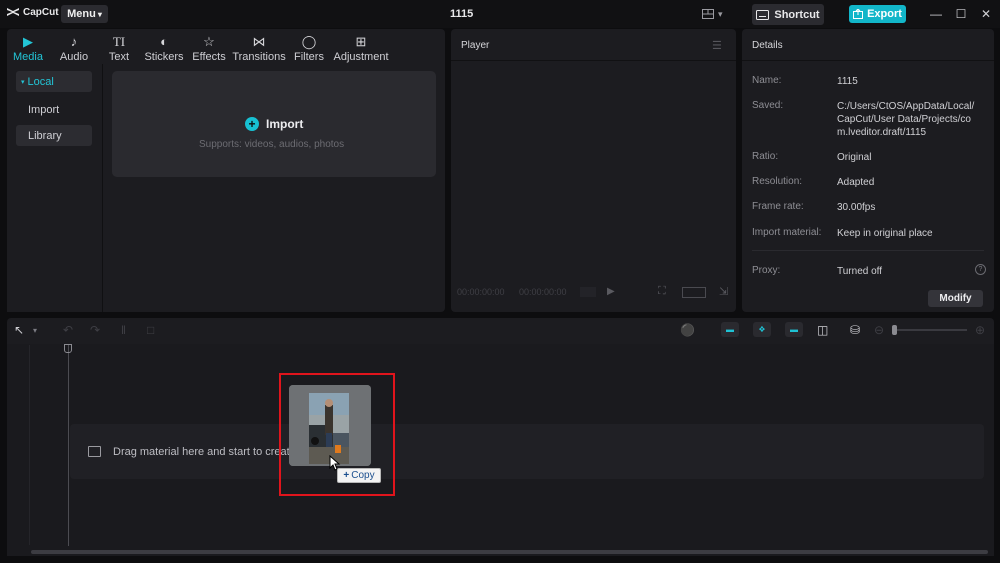 The height and width of the screenshot is (563, 1000). Describe the element at coordinates (29, 445) in the screenshot. I see `track-header-divider` at that location.